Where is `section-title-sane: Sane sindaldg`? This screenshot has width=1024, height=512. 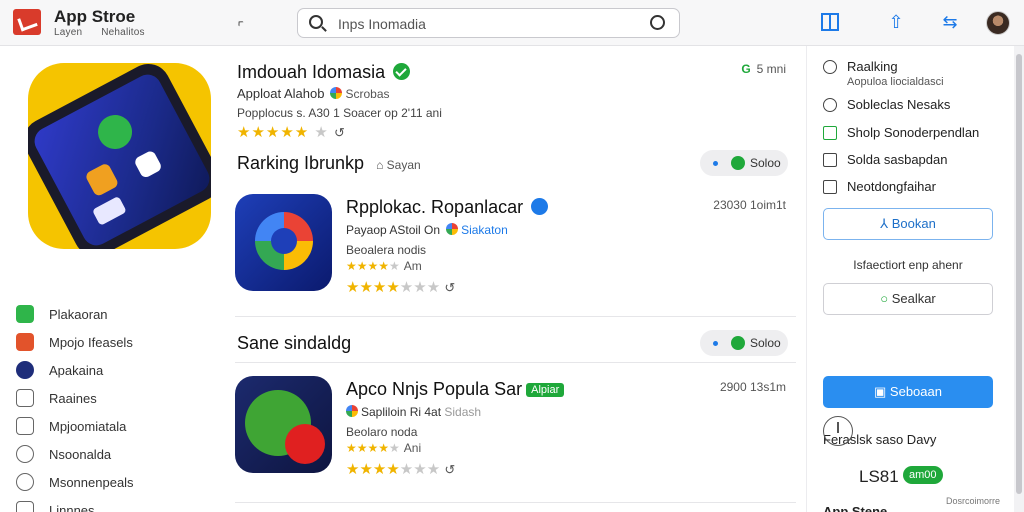 section-title-sane: Sane sindaldg is located at coordinates (294, 343).